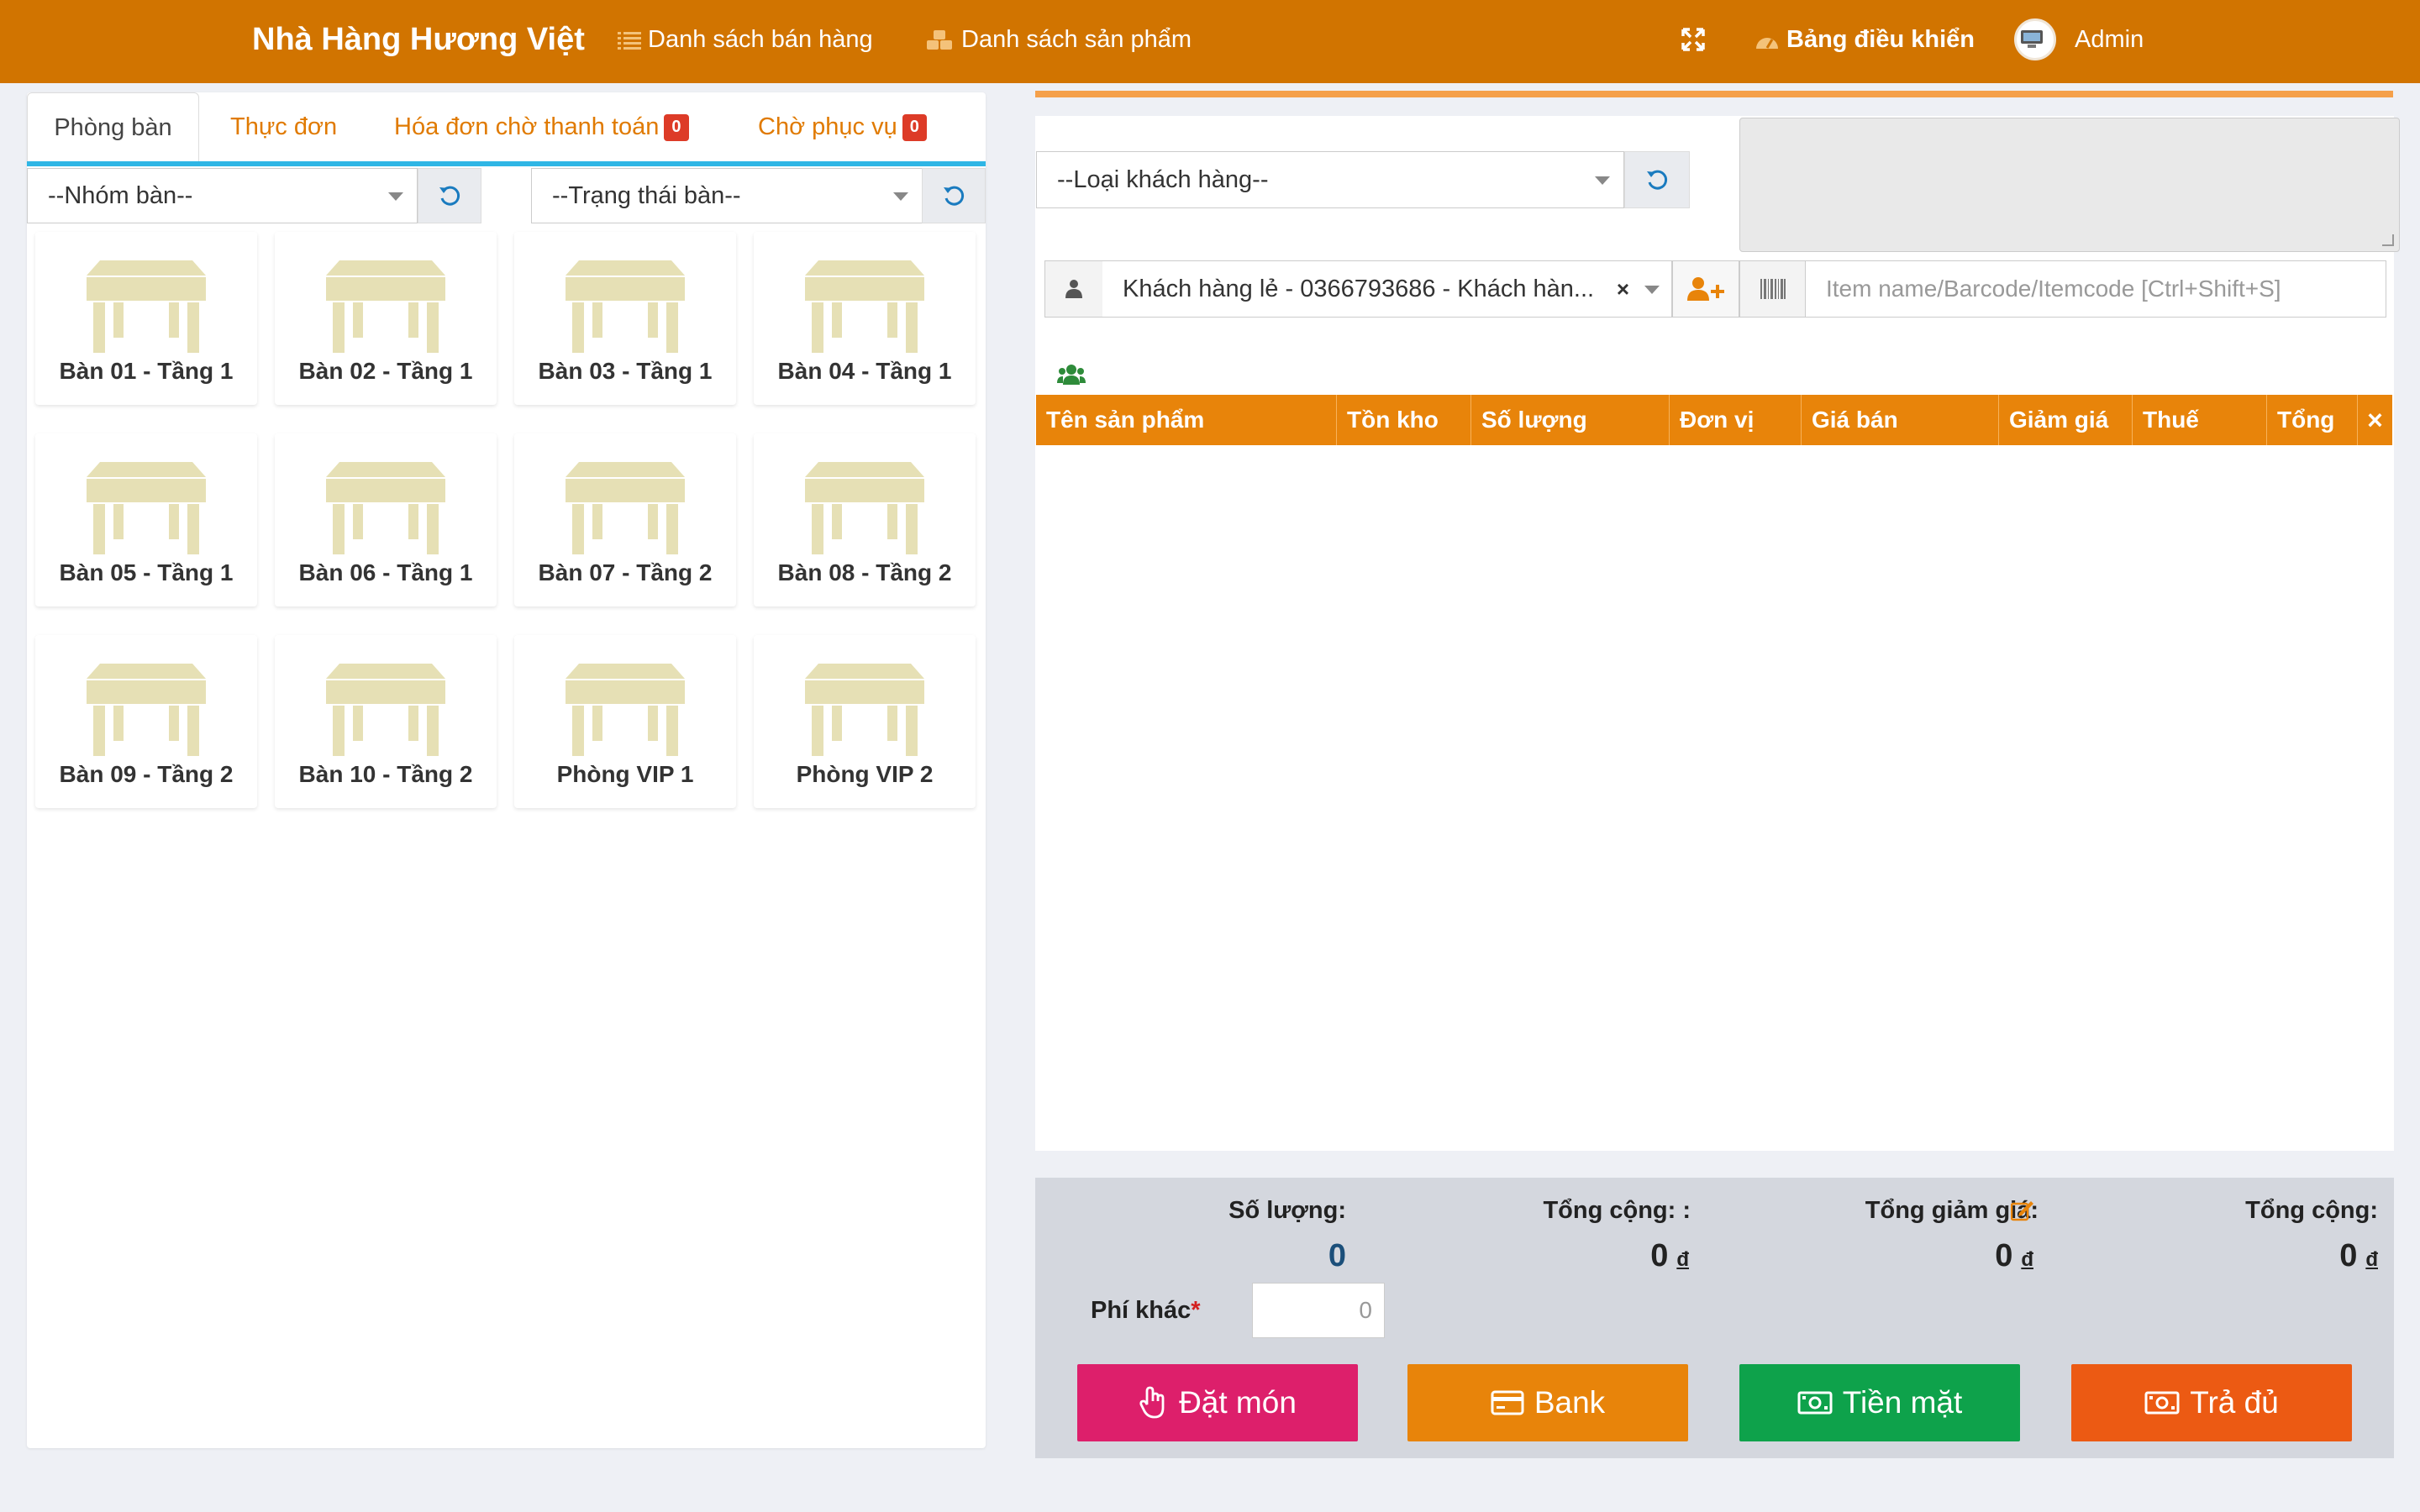 The height and width of the screenshot is (1512, 2420). What do you see at coordinates (120, 195) in the screenshot?
I see `table-group-value: --Nhóm bàn--` at bounding box center [120, 195].